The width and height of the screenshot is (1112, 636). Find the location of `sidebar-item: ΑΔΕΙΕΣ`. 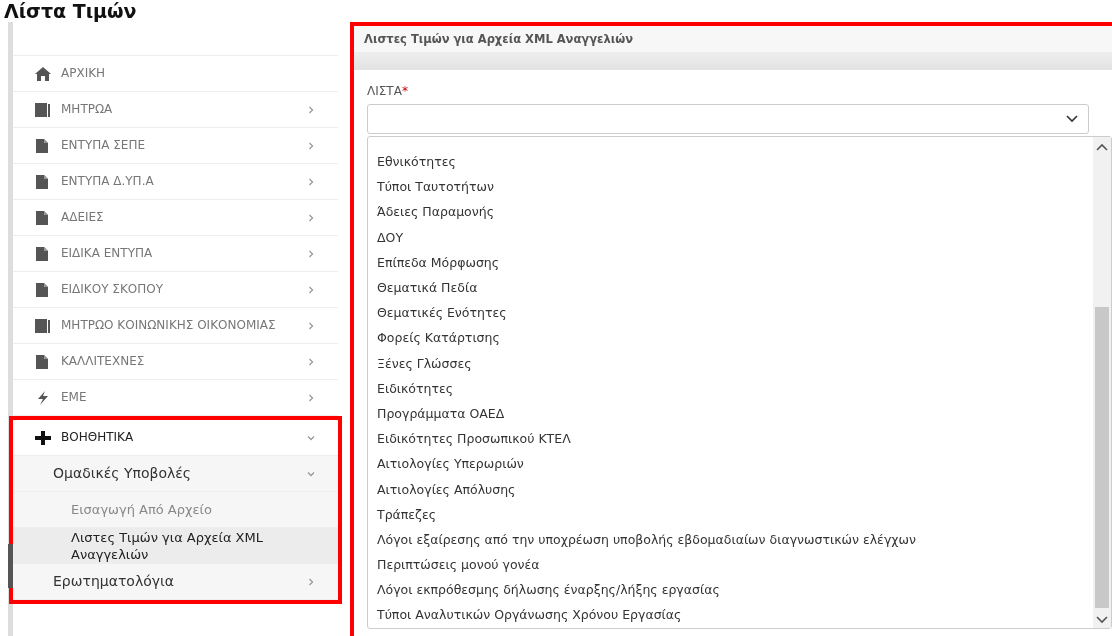

sidebar-item: ΑΔΕΙΕΣ is located at coordinates (175, 218).